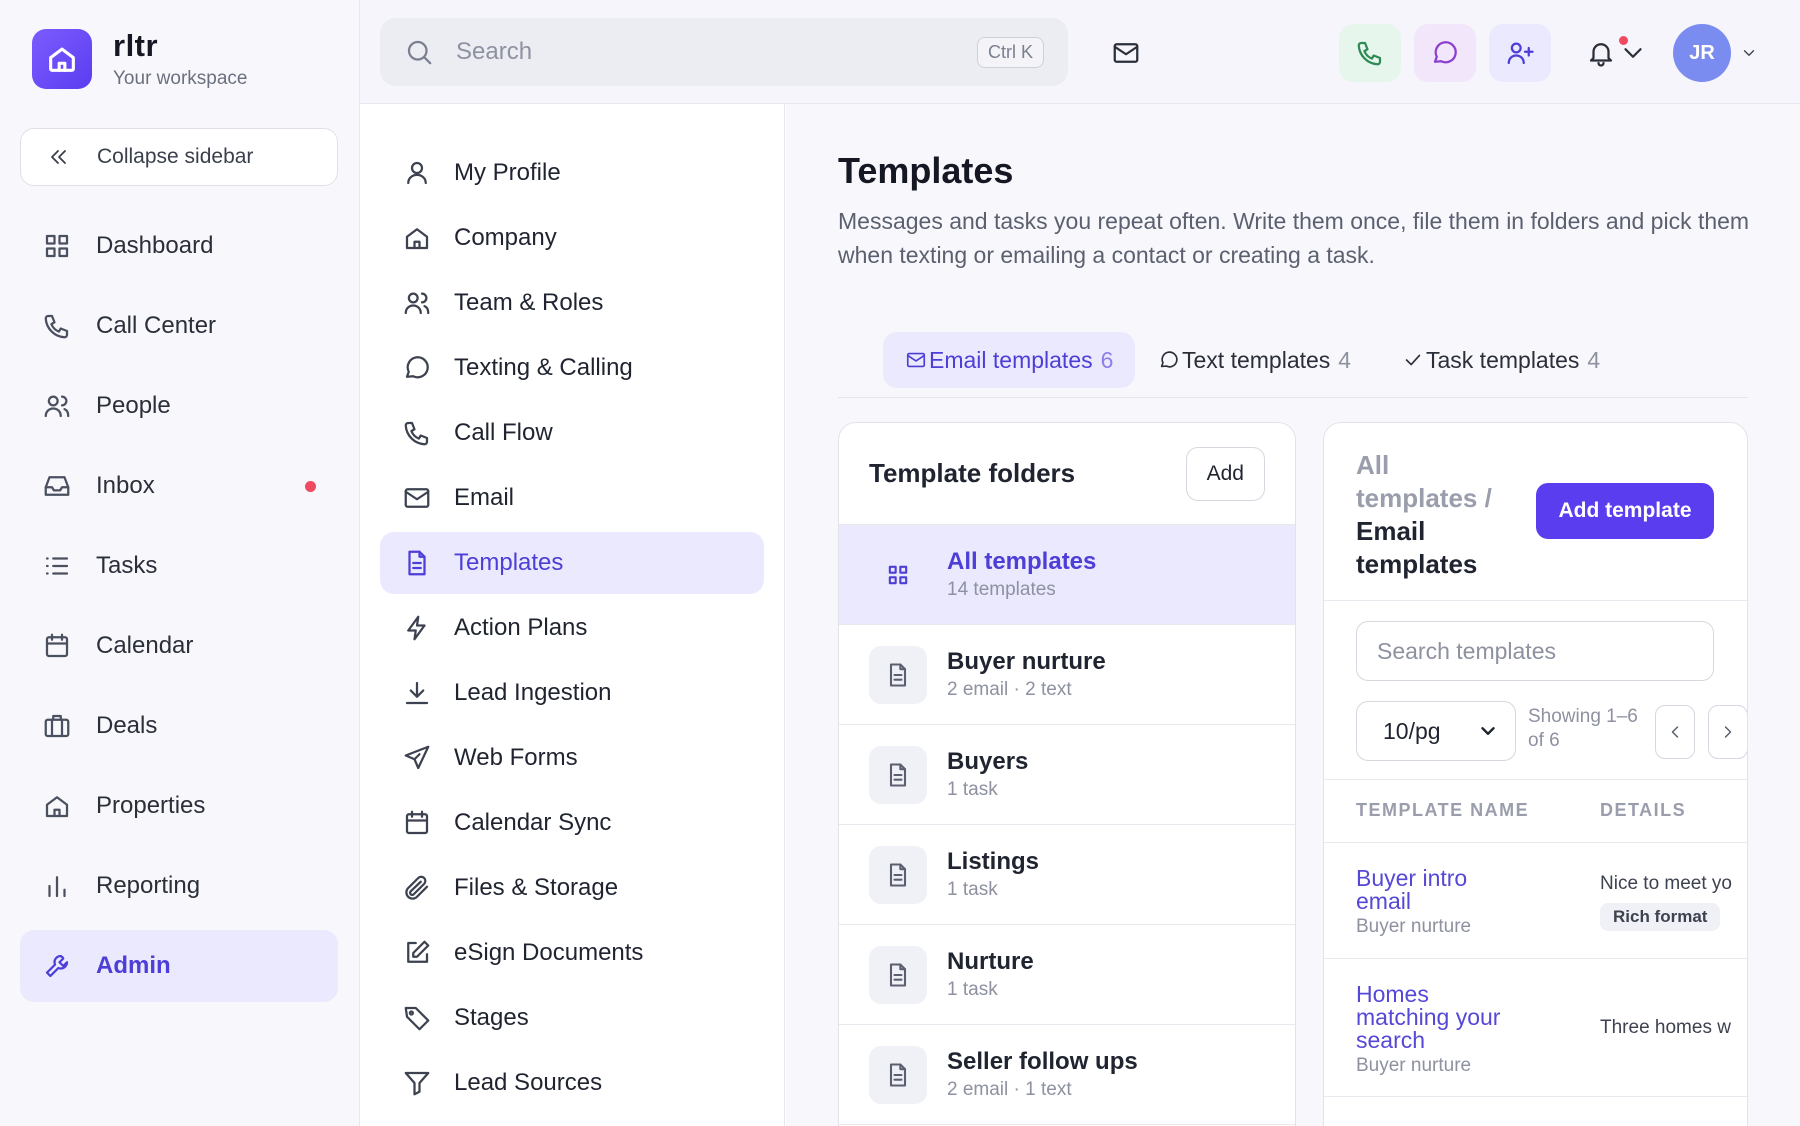 Image resolution: width=1800 pixels, height=1126 pixels. I want to click on sidebar-item-call-center: Call Center, so click(179, 326).